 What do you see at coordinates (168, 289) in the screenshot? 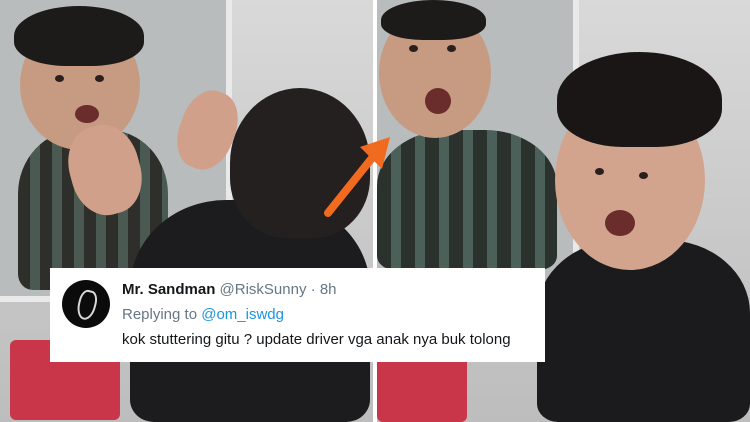
I see `display-name: Mr. Sandman` at bounding box center [168, 289].